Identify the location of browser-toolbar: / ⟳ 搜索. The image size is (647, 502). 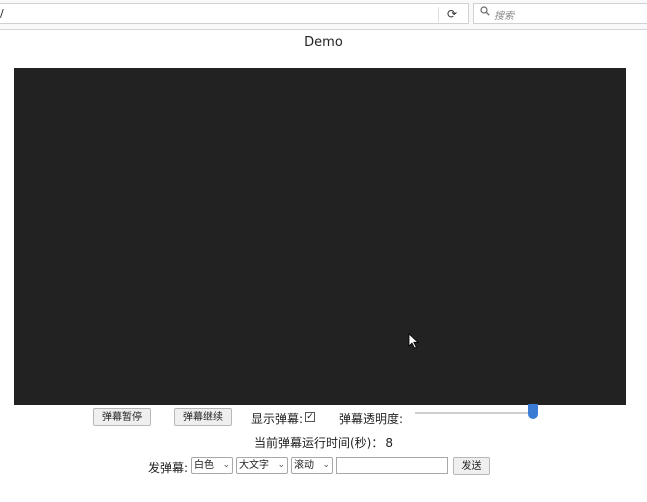
(323, 15).